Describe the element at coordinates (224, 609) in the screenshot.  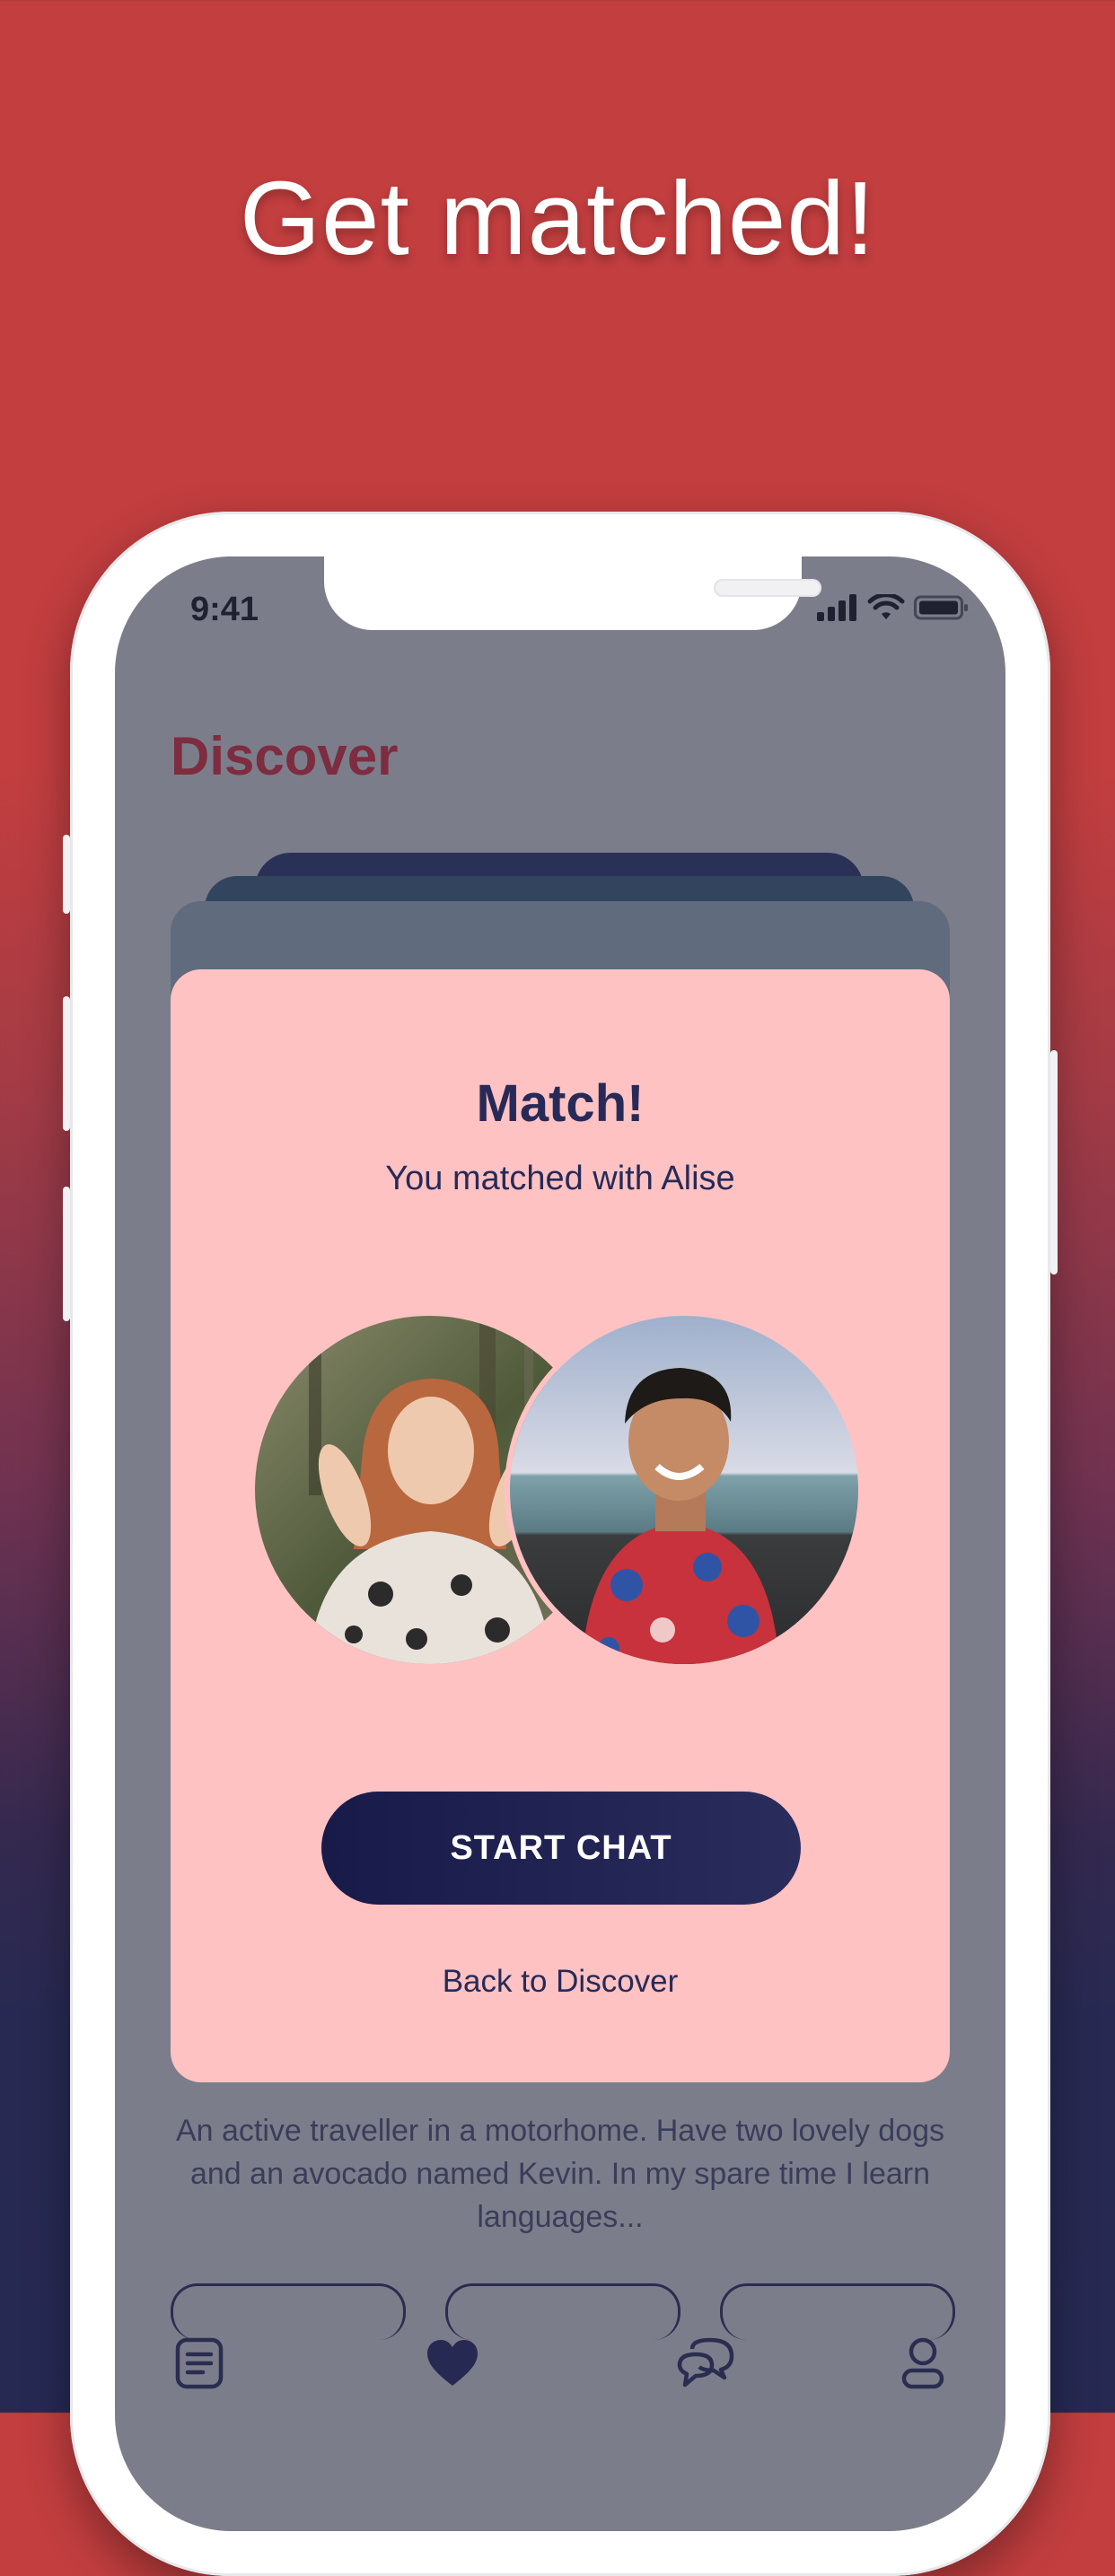
I see `status-time: 9:41` at that location.